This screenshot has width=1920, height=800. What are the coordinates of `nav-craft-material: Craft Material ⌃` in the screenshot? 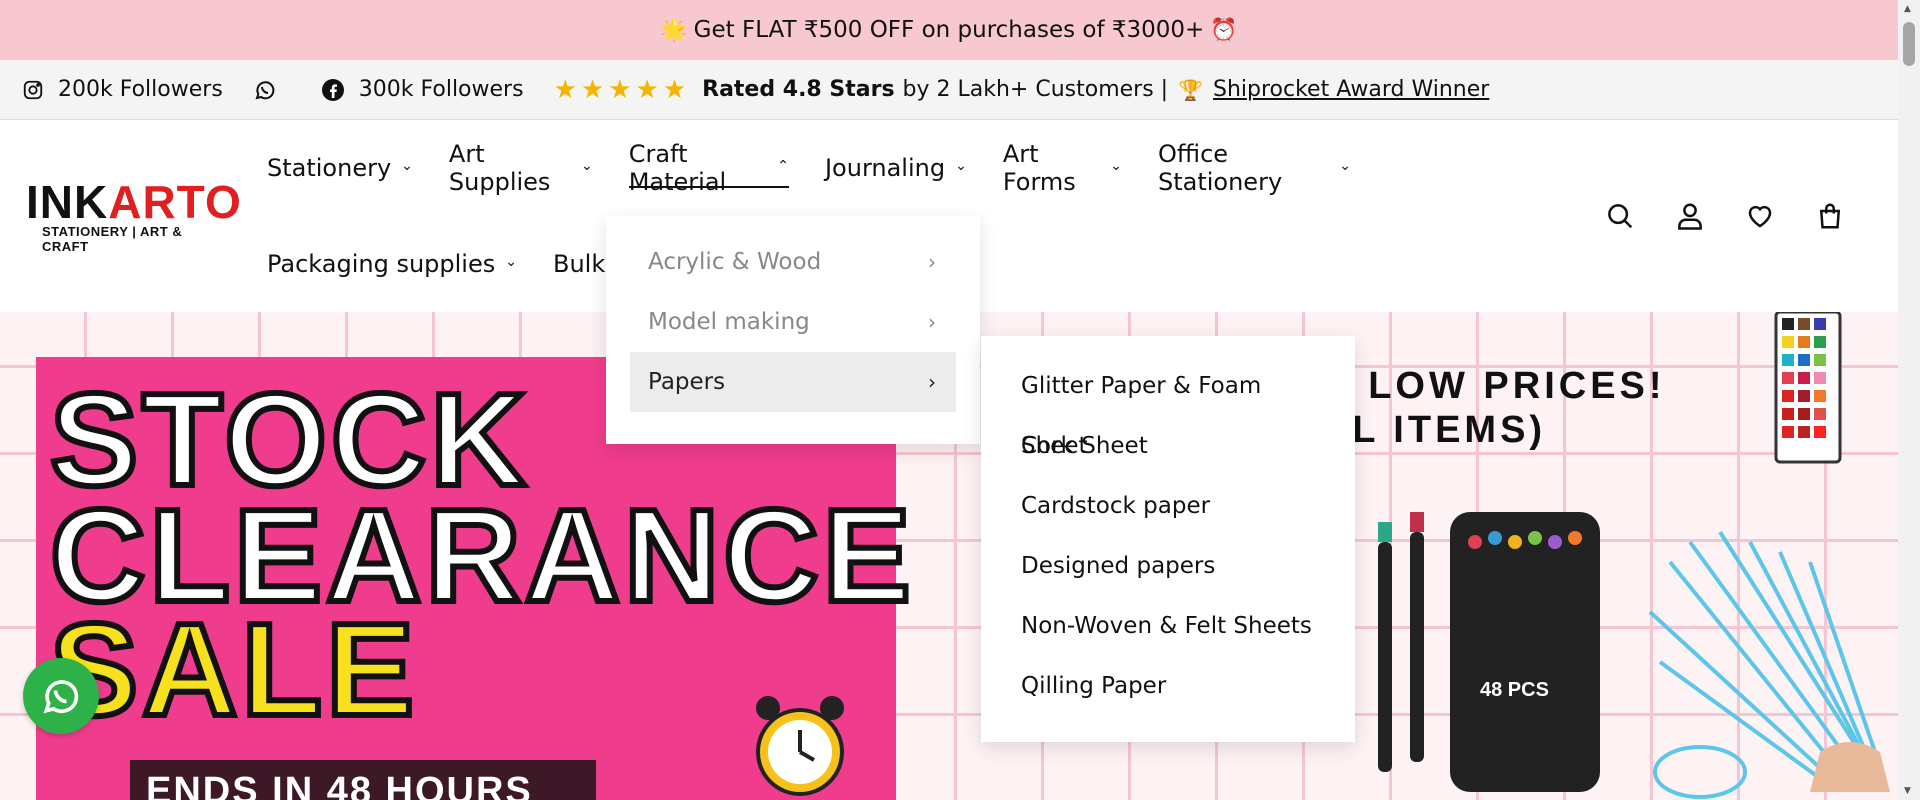 It's located at (709, 168).